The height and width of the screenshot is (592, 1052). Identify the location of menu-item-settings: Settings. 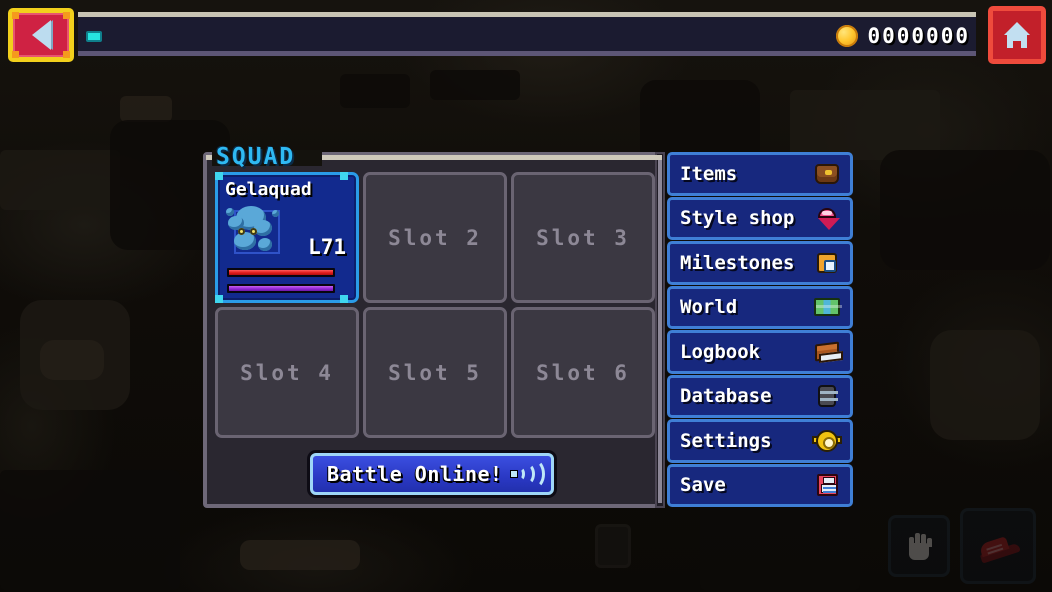
(760, 441).